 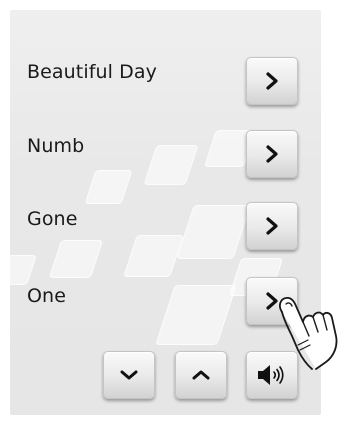 I want to click on song-title-numb: Numb, so click(x=56, y=146).